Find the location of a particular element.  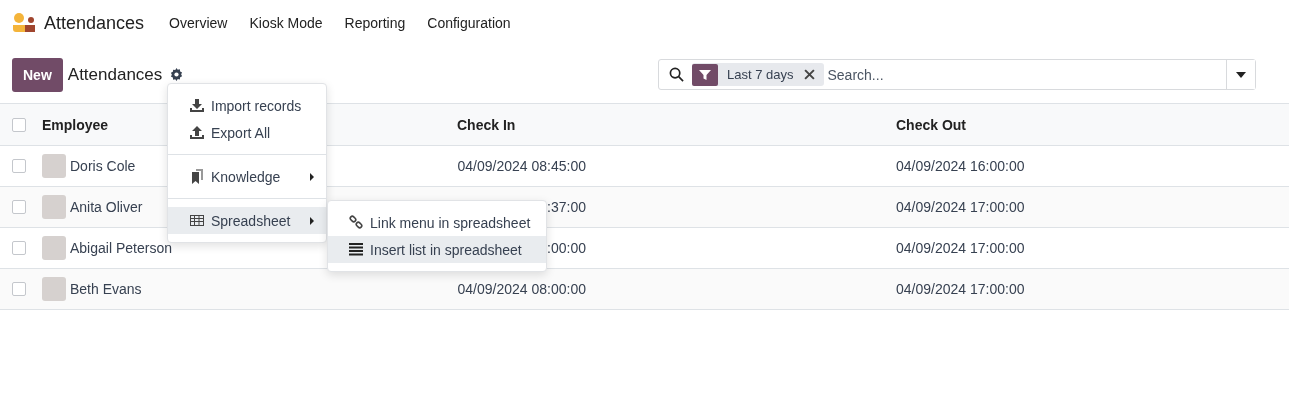

employee-name: Doris Cole is located at coordinates (103, 166).